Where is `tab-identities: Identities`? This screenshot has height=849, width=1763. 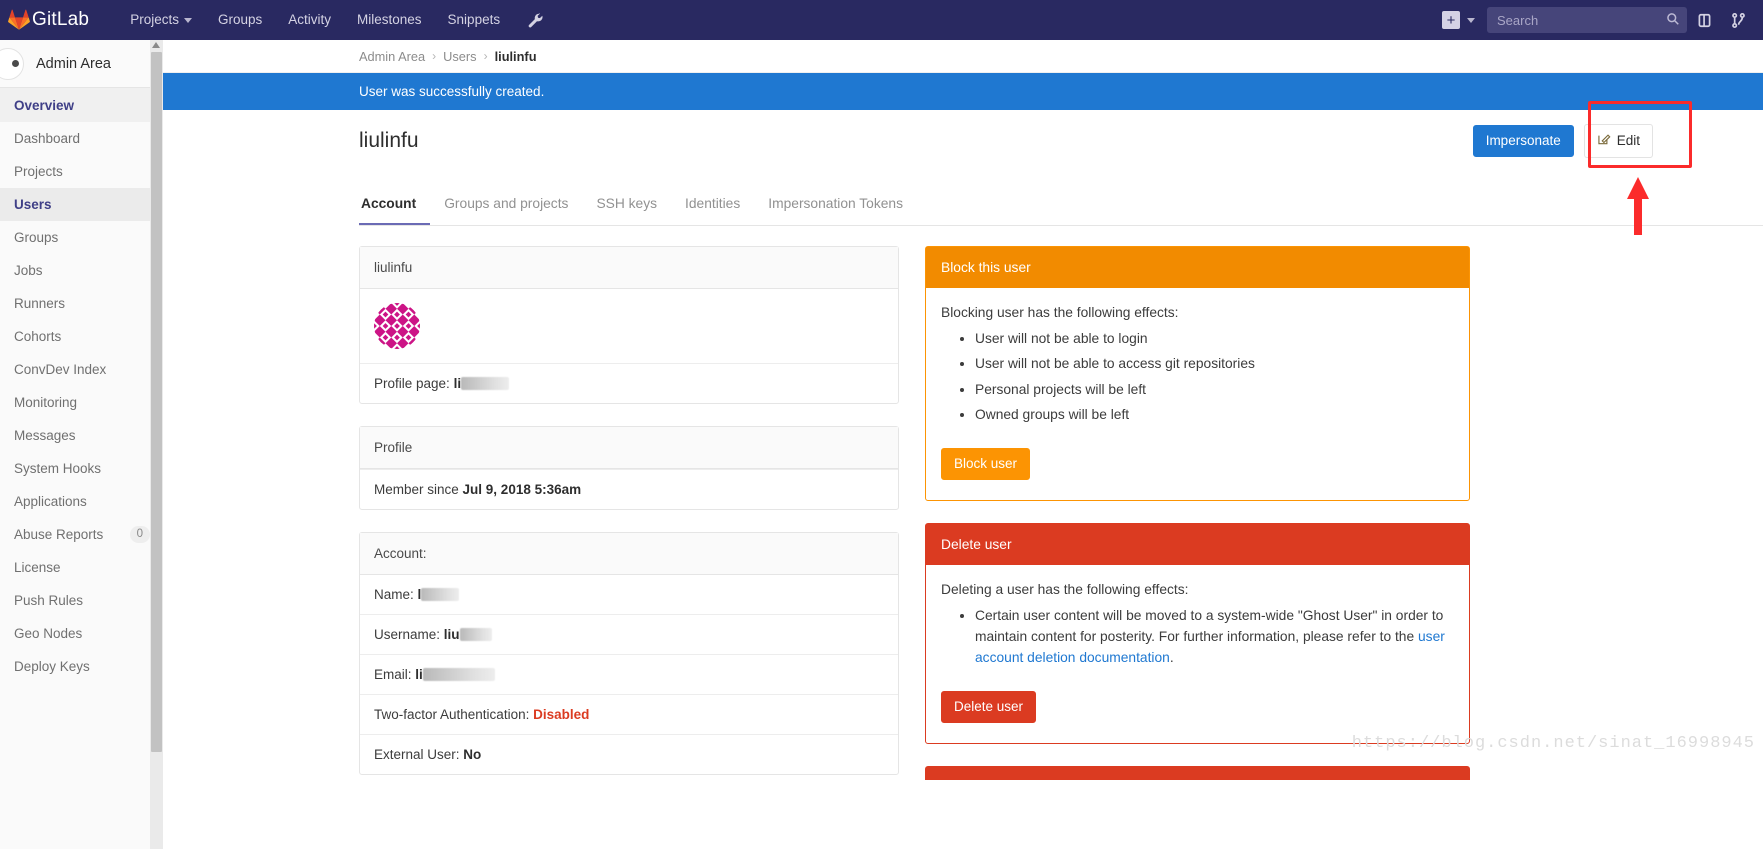
tab-identities: Identities is located at coordinates (712, 205).